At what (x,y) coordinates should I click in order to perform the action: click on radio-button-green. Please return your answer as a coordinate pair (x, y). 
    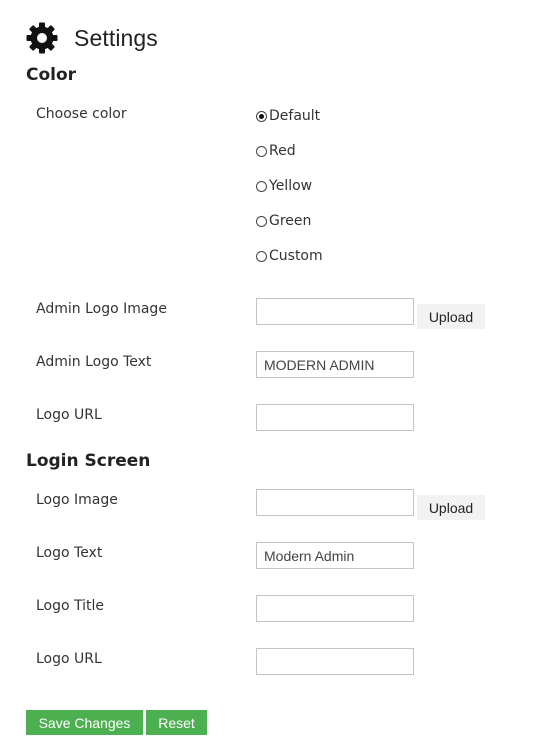
    Looking at the image, I should click on (261, 221).